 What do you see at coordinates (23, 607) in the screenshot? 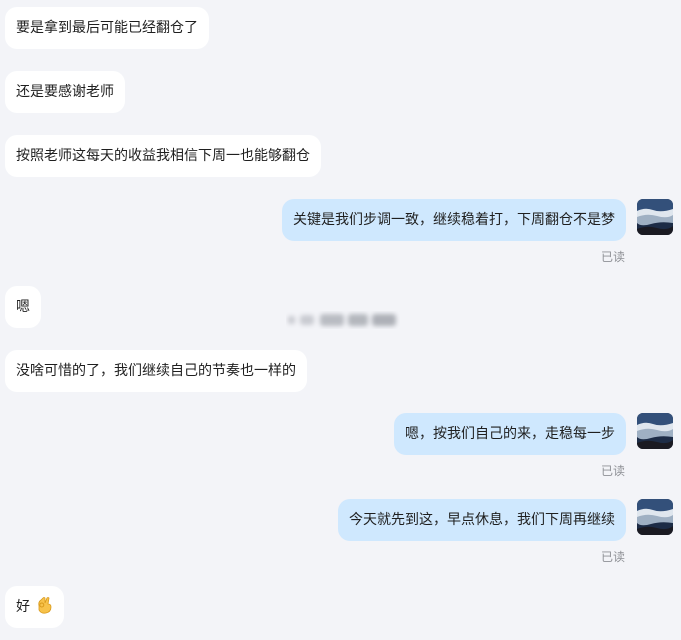
I see `message-text: 好` at bounding box center [23, 607].